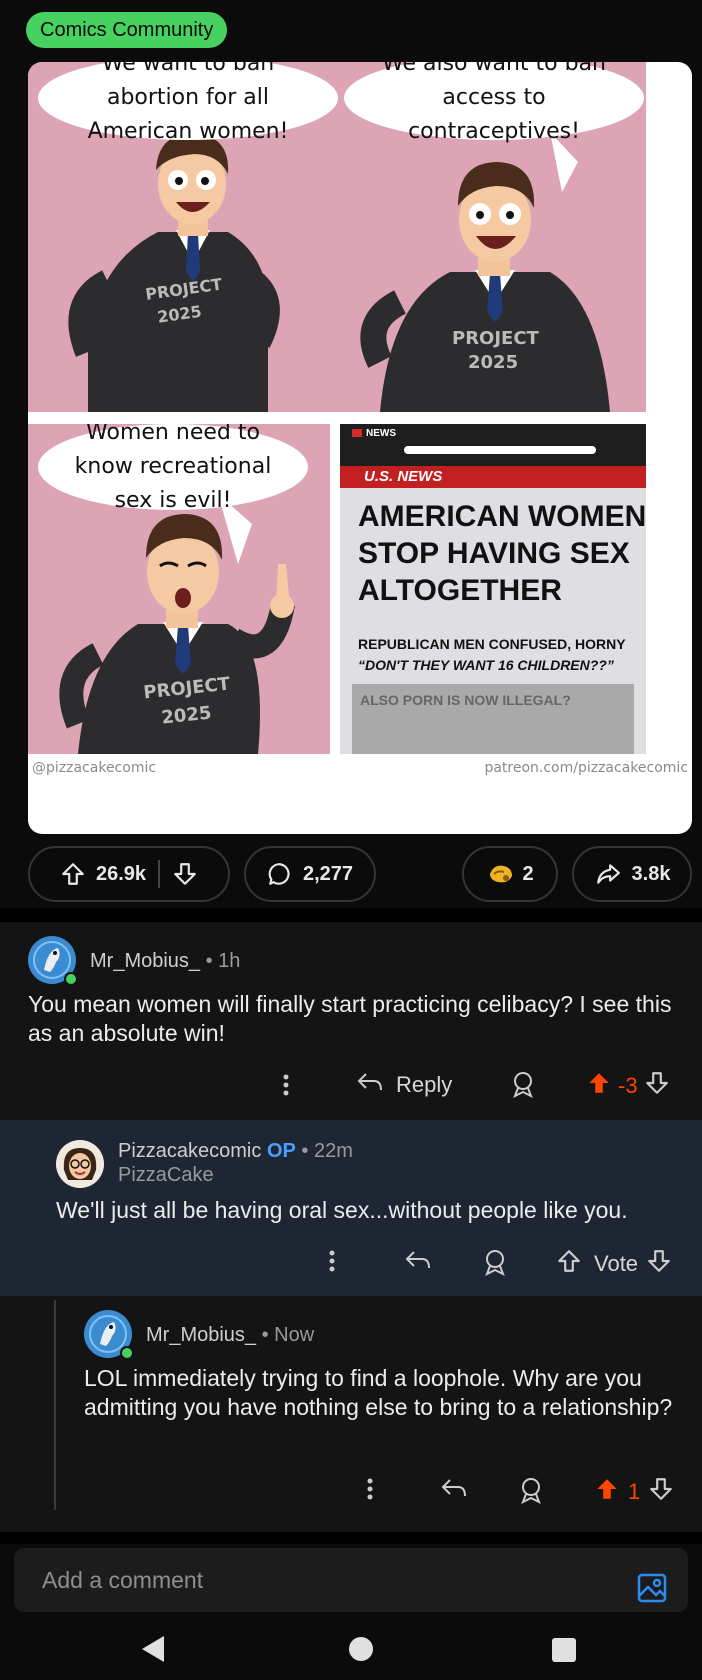 The height and width of the screenshot is (1680, 702). What do you see at coordinates (327, 1151) in the screenshot?
I see `comment-time: • 22m` at bounding box center [327, 1151].